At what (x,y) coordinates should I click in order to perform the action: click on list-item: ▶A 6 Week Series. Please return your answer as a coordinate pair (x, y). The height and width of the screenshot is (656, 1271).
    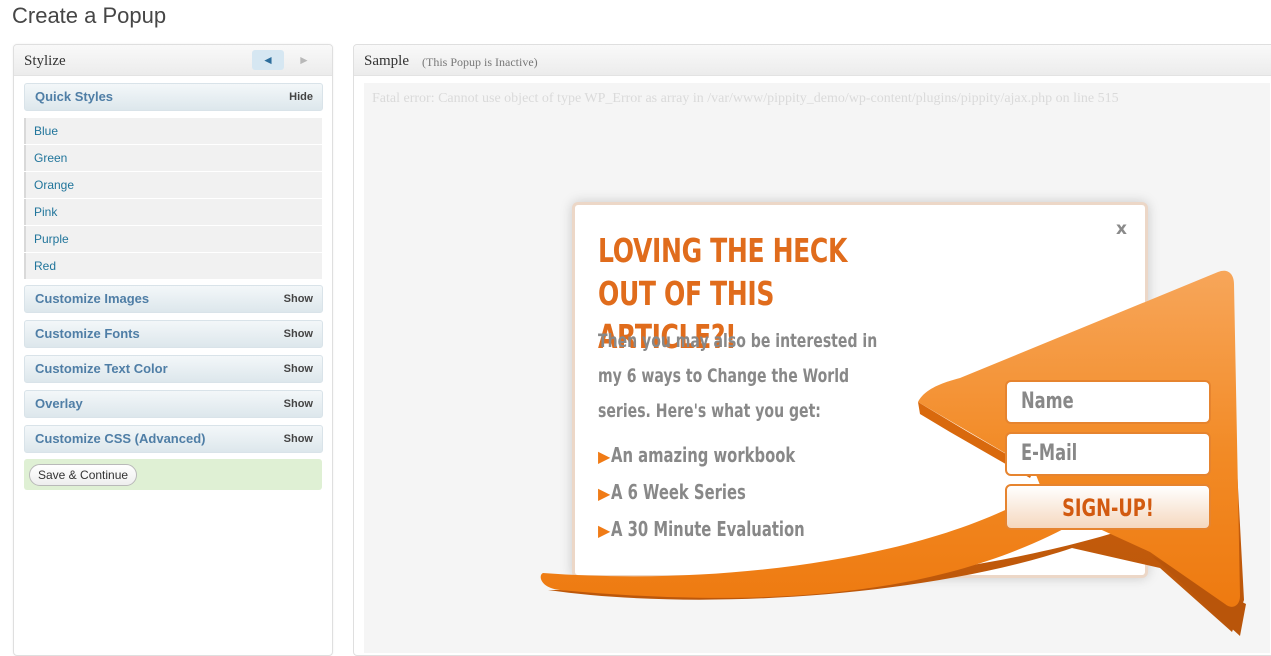
    Looking at the image, I should click on (735, 492).